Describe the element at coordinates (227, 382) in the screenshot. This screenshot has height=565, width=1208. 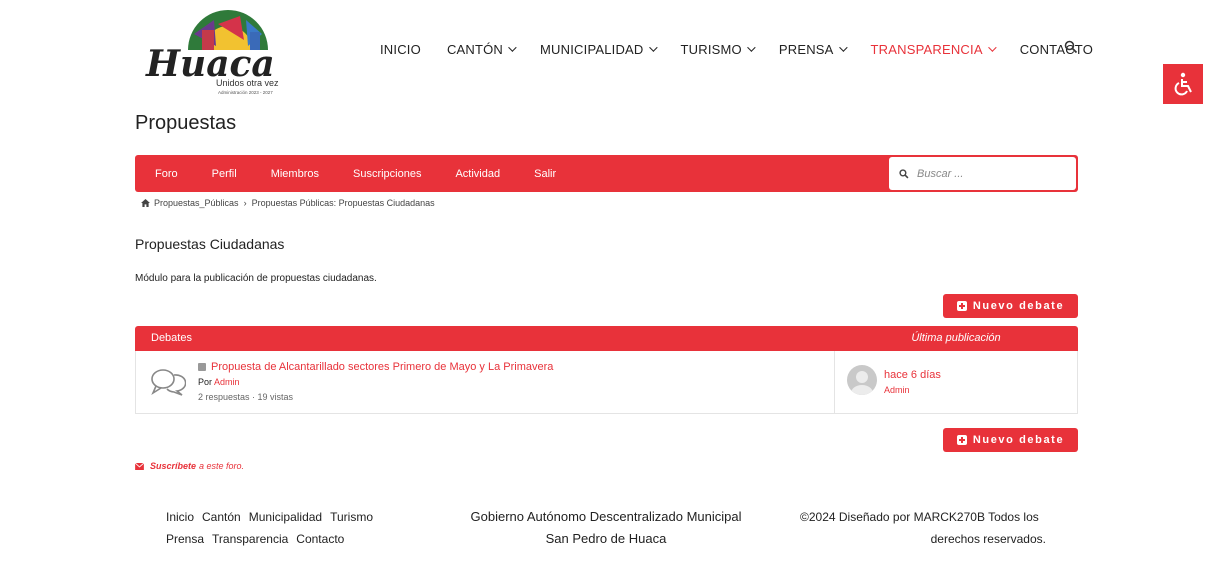
I see `topic-author-link: Admin` at that location.